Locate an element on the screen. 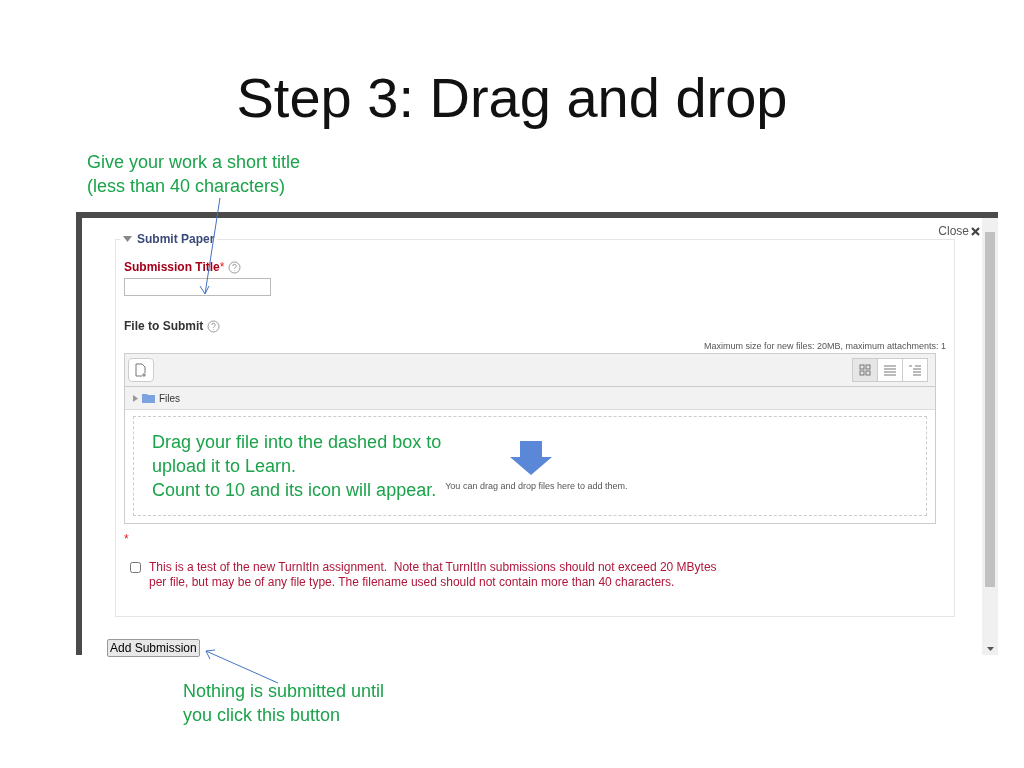  close-icon is located at coordinates (975, 231).